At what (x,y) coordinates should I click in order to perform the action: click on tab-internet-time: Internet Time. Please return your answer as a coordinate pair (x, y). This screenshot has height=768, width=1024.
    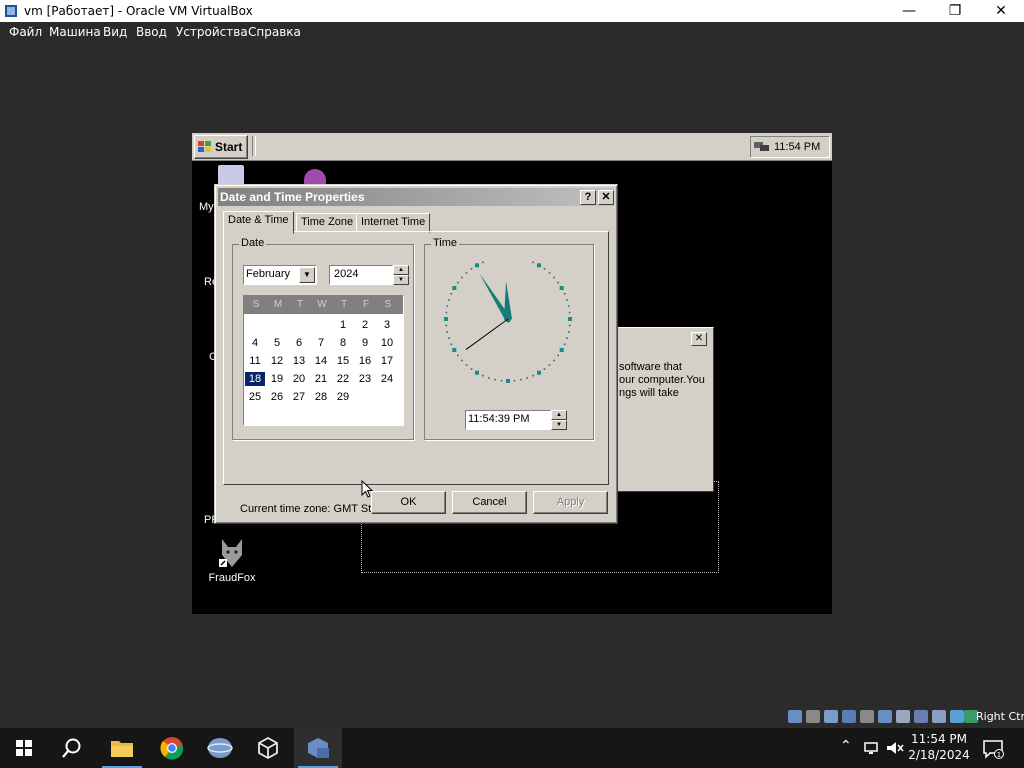
    Looking at the image, I should click on (393, 223).